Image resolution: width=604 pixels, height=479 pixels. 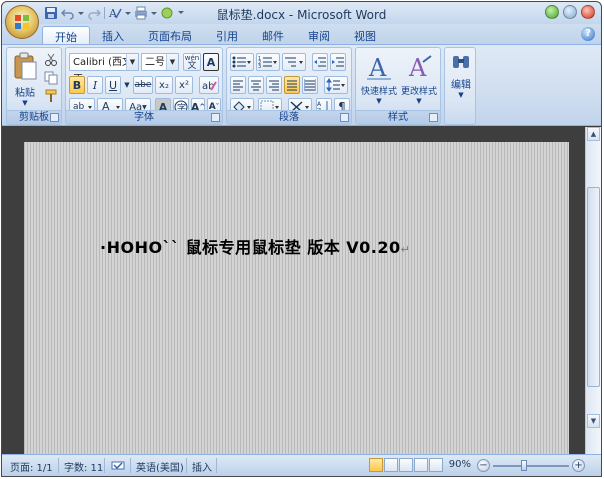 I want to click on window-title: 鼠标垫.docx - Microsoft Word, so click(x=301, y=15).